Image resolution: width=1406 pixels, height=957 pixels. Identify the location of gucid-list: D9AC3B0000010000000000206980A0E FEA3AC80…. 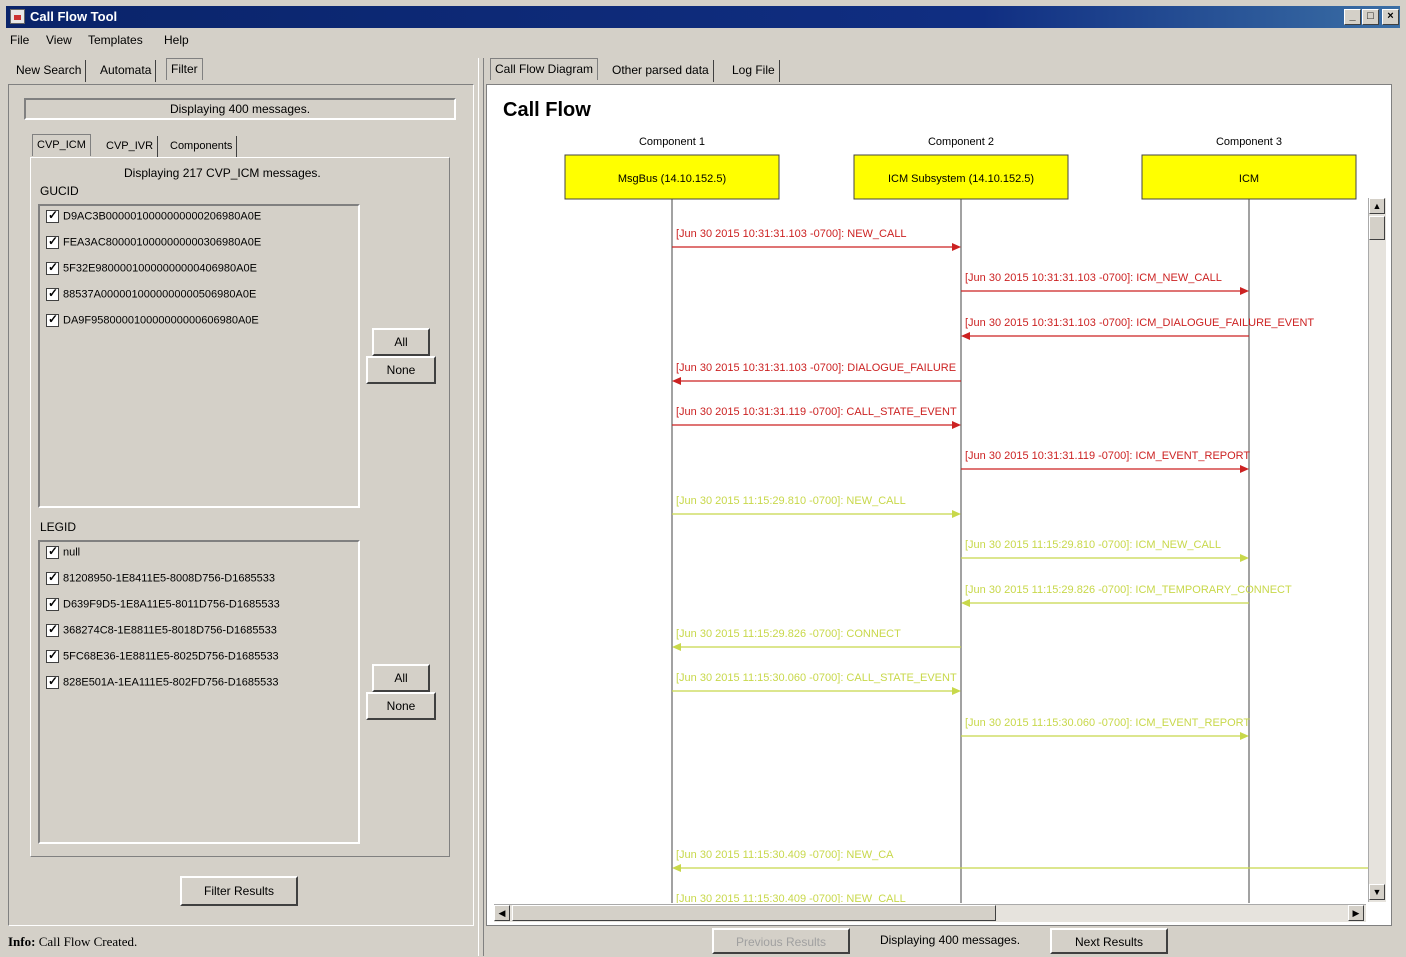
(199, 356).